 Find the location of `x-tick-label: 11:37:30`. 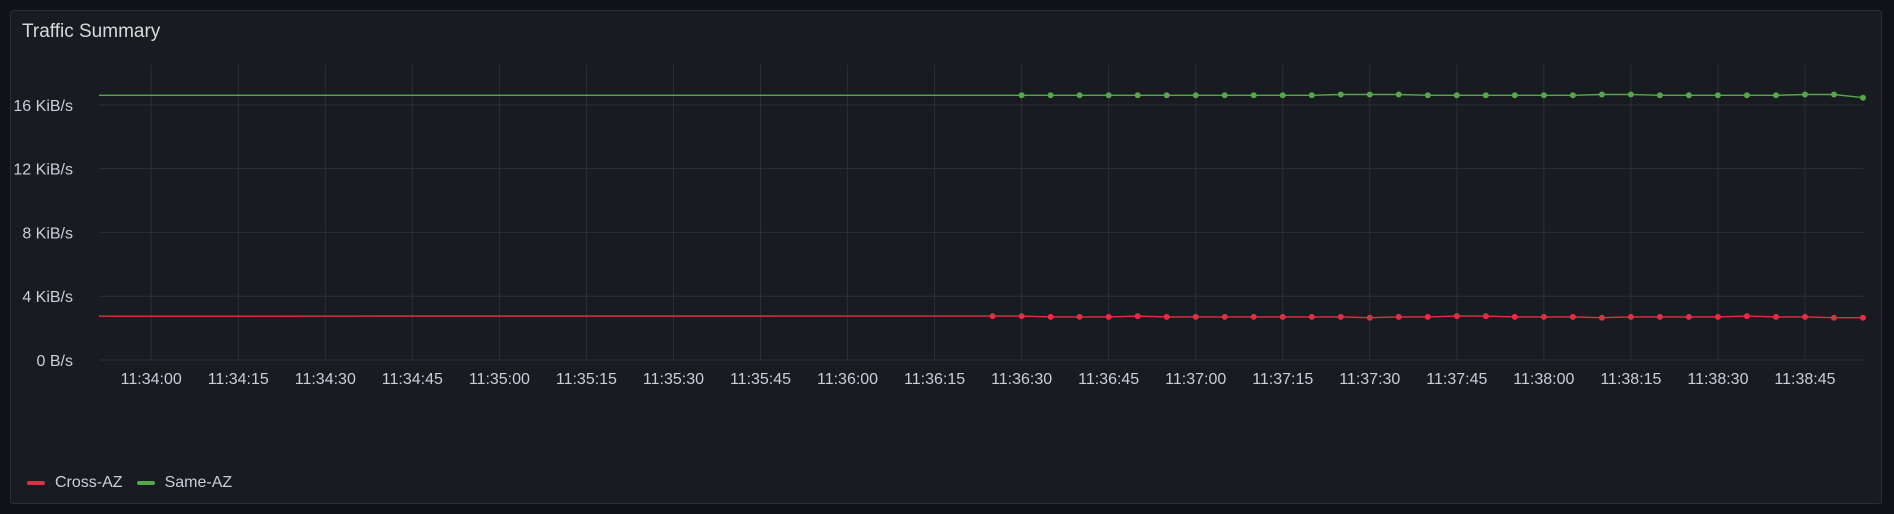

x-tick-label: 11:37:30 is located at coordinates (1369, 379).